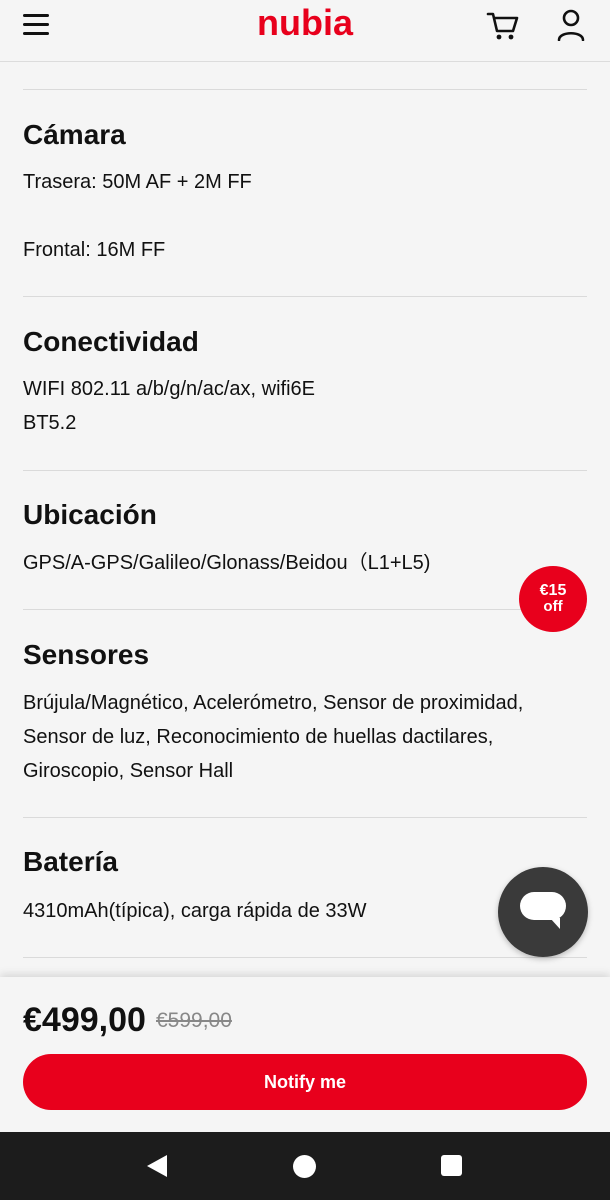 The width and height of the screenshot is (610, 1200). I want to click on system-navigation-bar, so click(305, 1166).